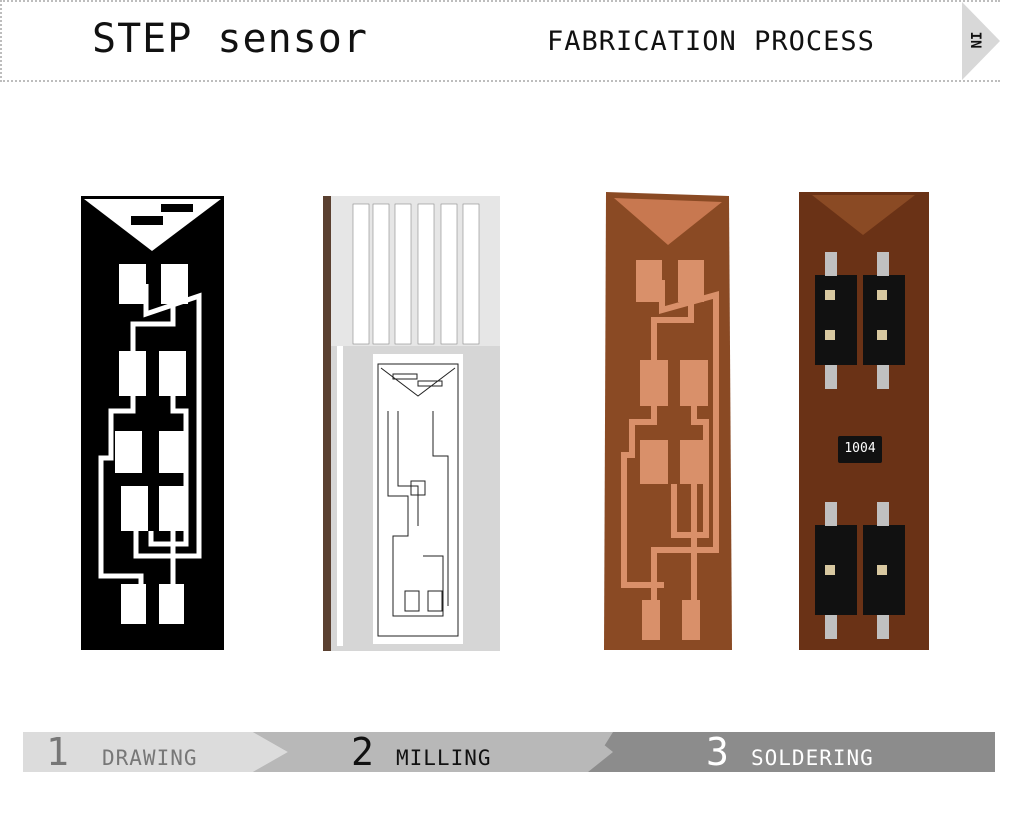 The height and width of the screenshot is (828, 1024). Describe the element at coordinates (230, 39) in the screenshot. I see `page-title: STEP sensor` at that location.